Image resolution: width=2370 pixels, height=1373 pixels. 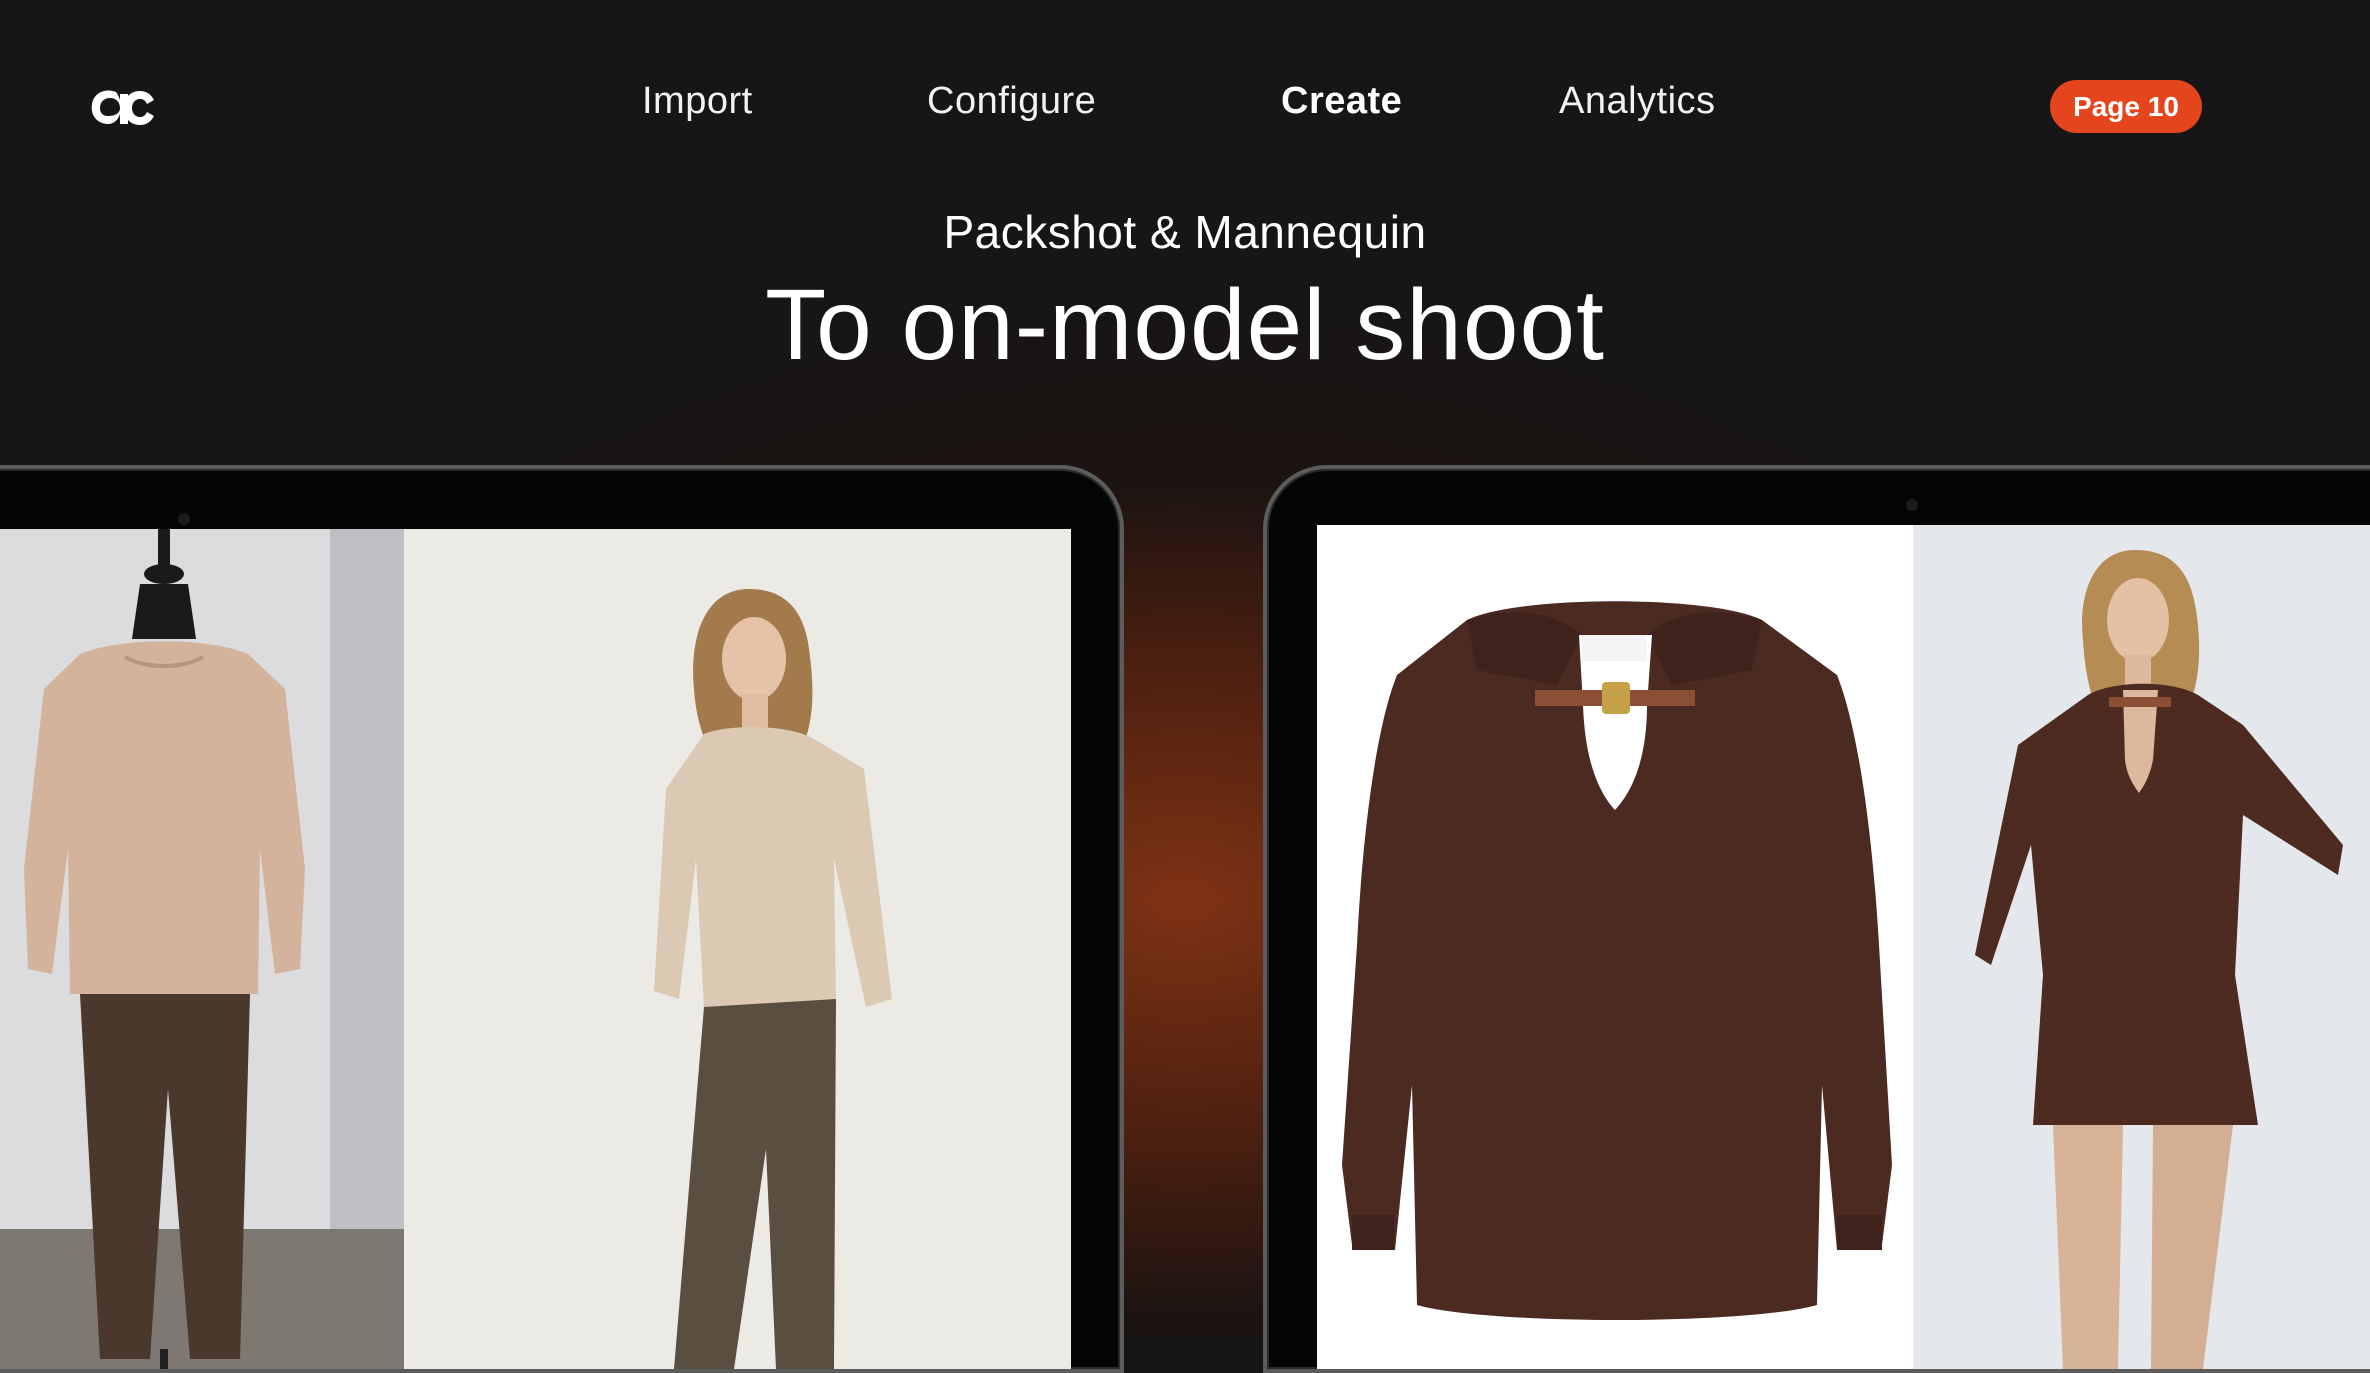 I want to click on nav-configure: Configure, so click(x=1011, y=101).